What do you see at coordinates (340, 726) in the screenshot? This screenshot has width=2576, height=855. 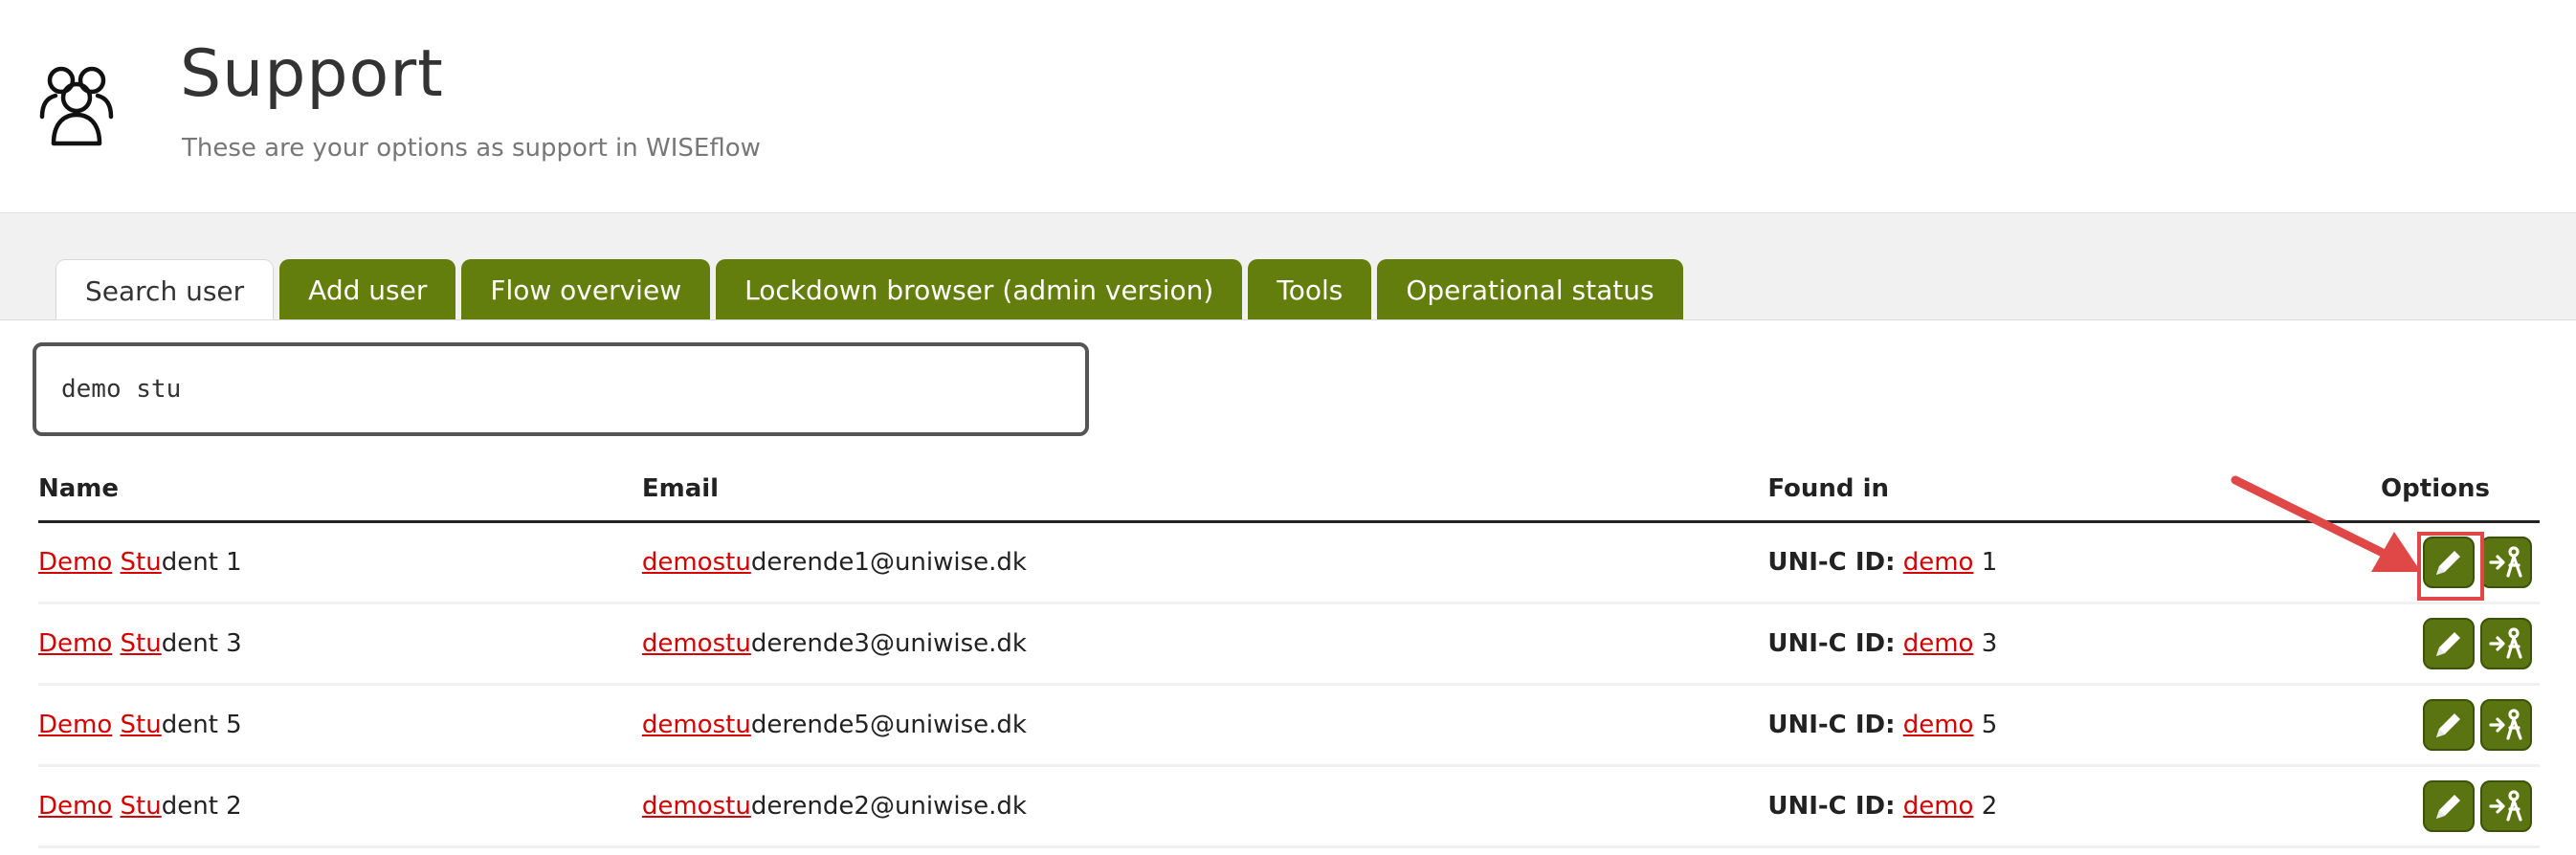 I see `user-name-cell: Demo Student 5` at bounding box center [340, 726].